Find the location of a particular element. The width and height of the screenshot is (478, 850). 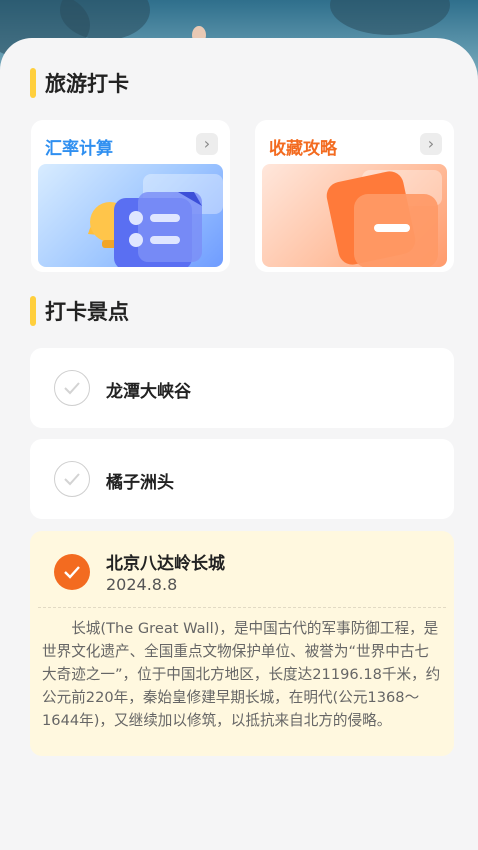

spot-item-juzizhoutou: 橘子洲头 is located at coordinates (242, 479).